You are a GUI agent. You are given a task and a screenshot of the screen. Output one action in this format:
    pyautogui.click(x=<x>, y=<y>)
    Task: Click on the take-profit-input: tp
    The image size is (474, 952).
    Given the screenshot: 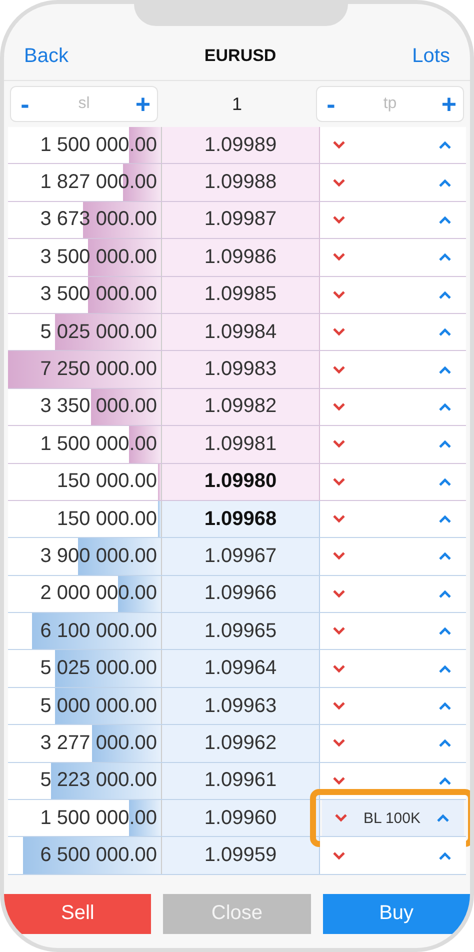 What is the action you would take?
    pyautogui.click(x=390, y=104)
    